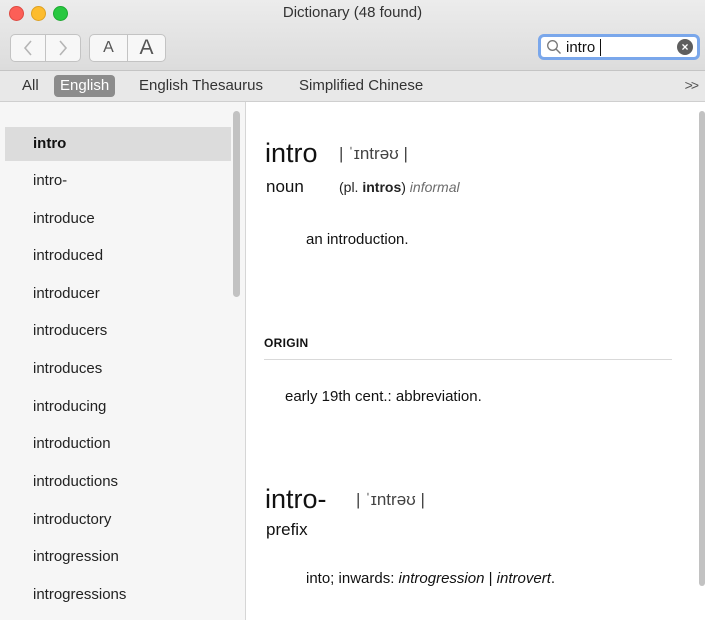  Describe the element at coordinates (702, 348) in the screenshot. I see `definition-scrollbar` at that location.